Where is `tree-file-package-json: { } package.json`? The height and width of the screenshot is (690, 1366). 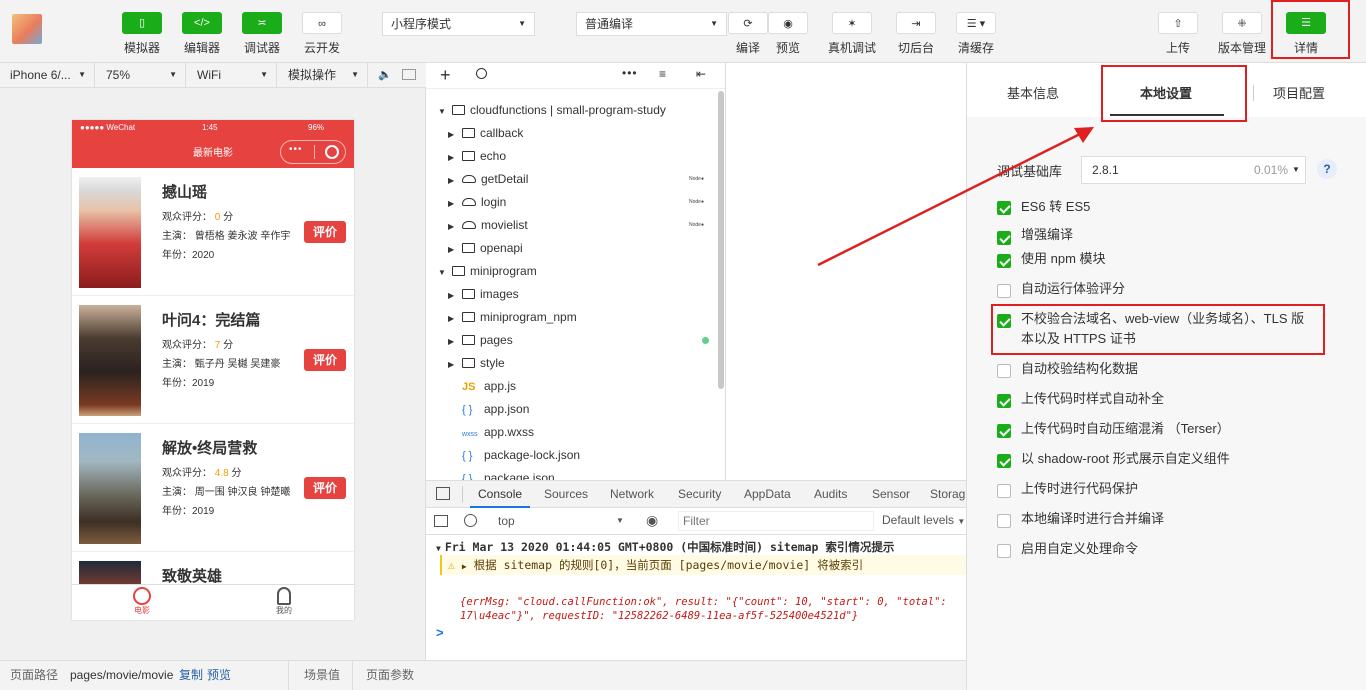
tree-file-package-json: { } package.json is located at coordinates (508, 473).